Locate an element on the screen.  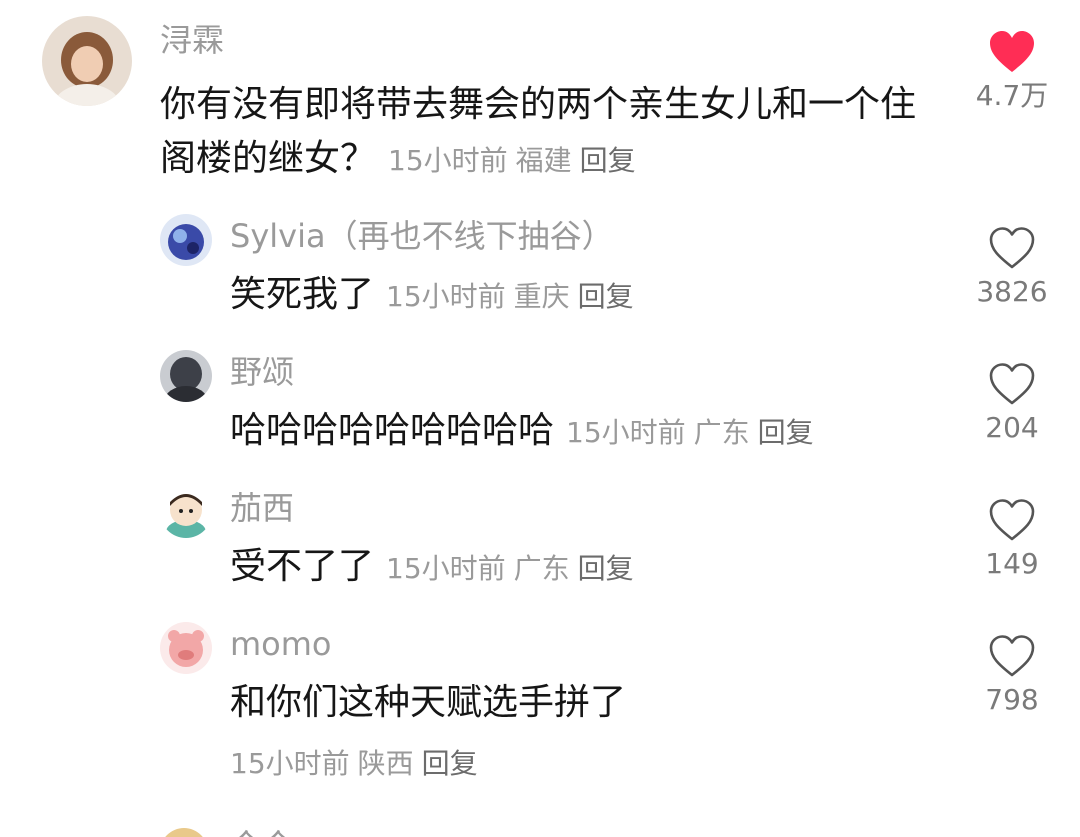
like-button: 204 is located at coordinates (1012, 404).